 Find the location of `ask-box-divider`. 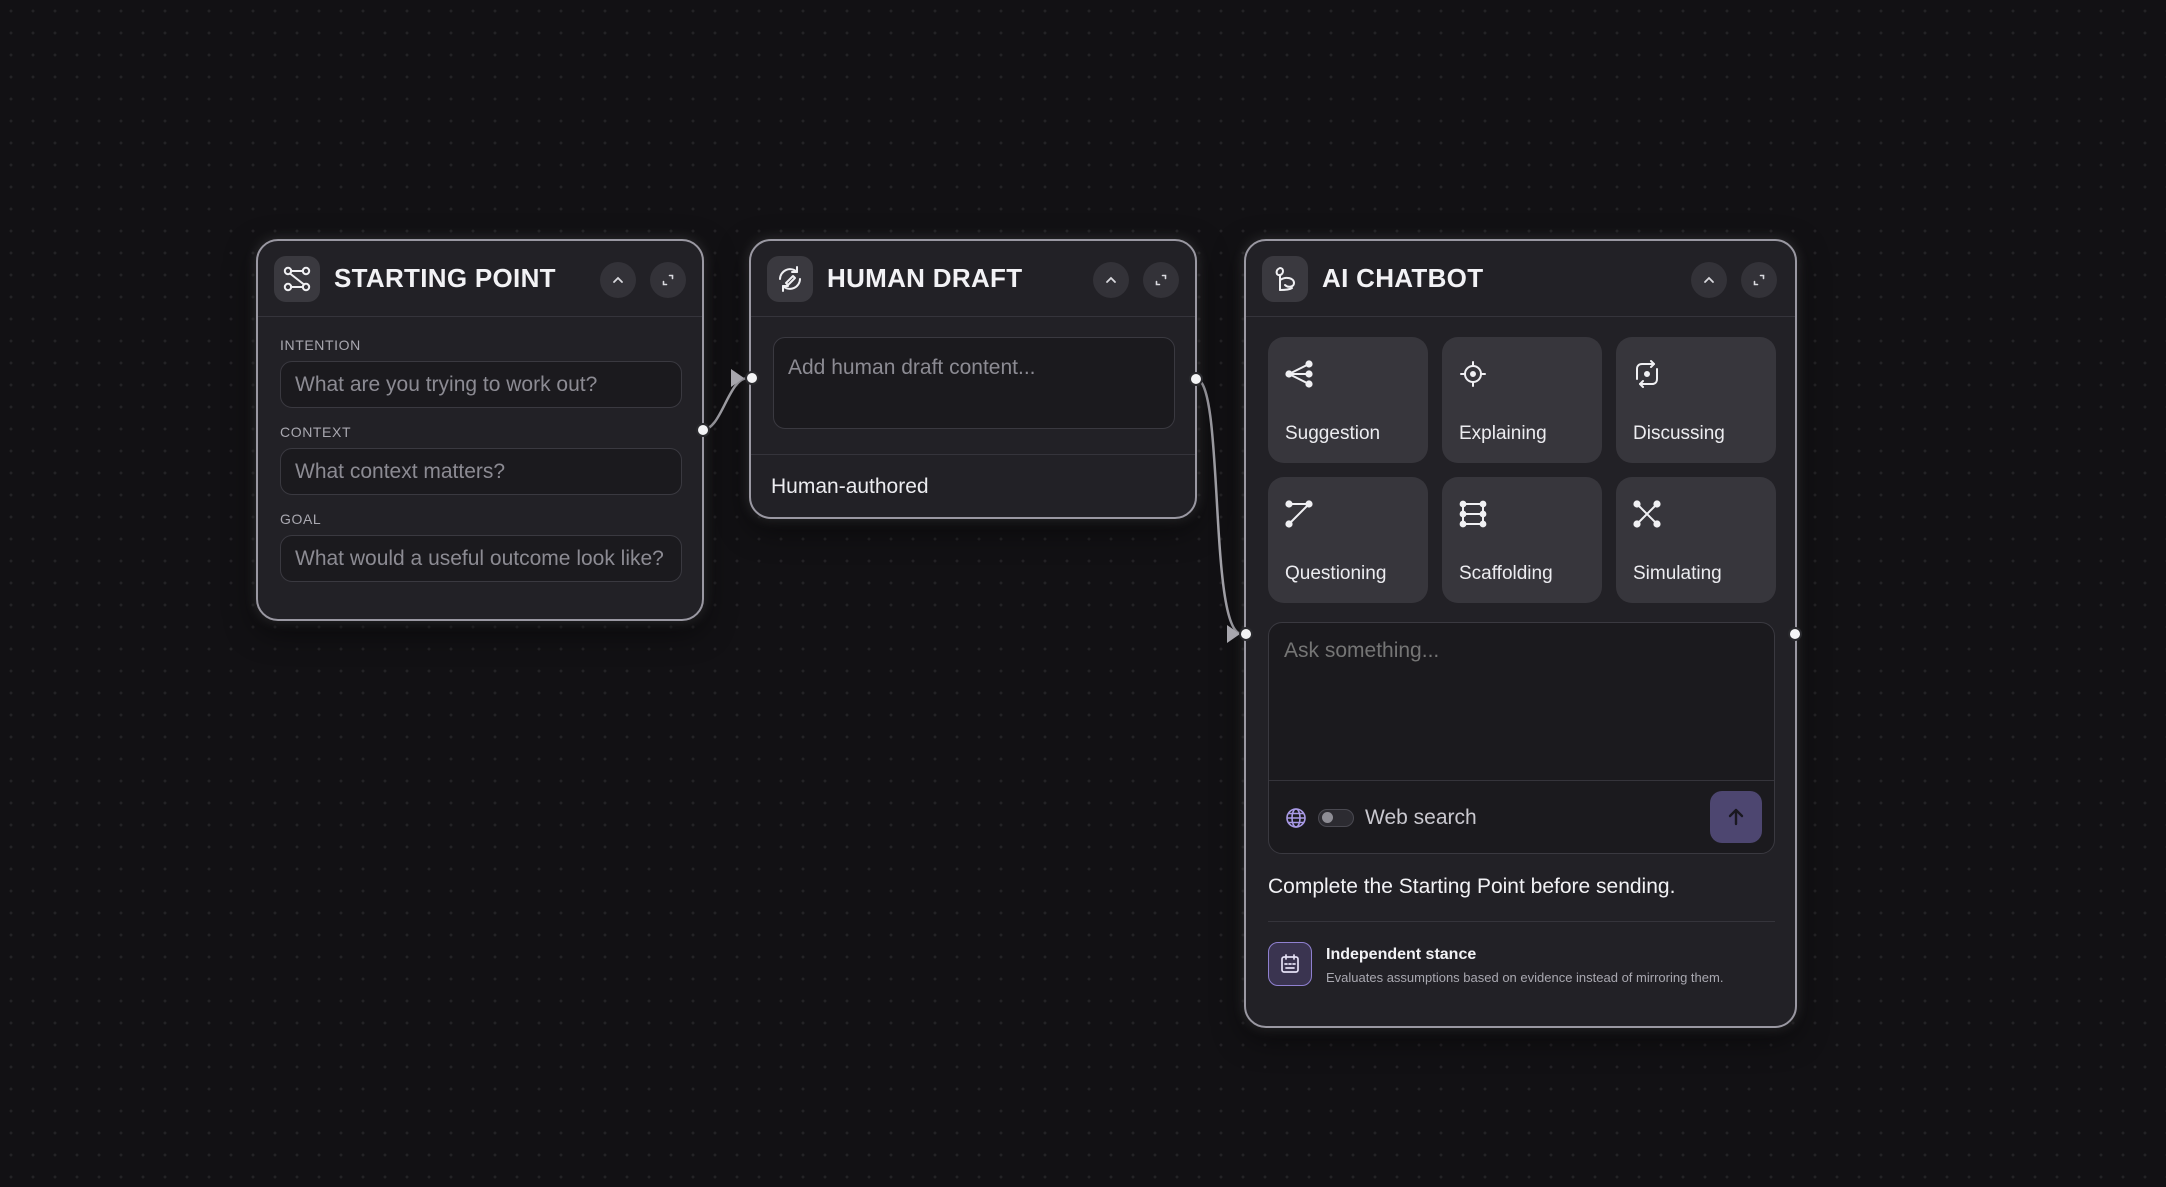

ask-box-divider is located at coordinates (1521, 780).